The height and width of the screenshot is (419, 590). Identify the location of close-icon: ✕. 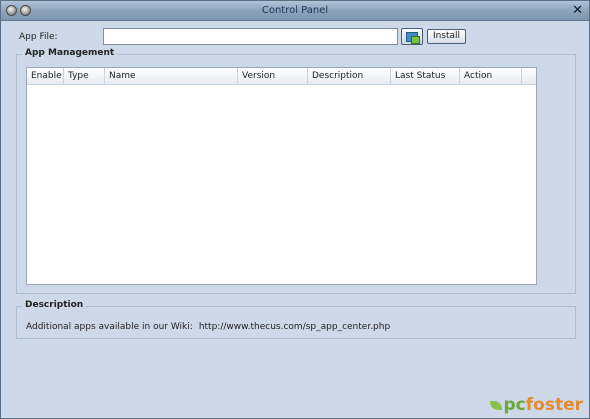
(577, 10).